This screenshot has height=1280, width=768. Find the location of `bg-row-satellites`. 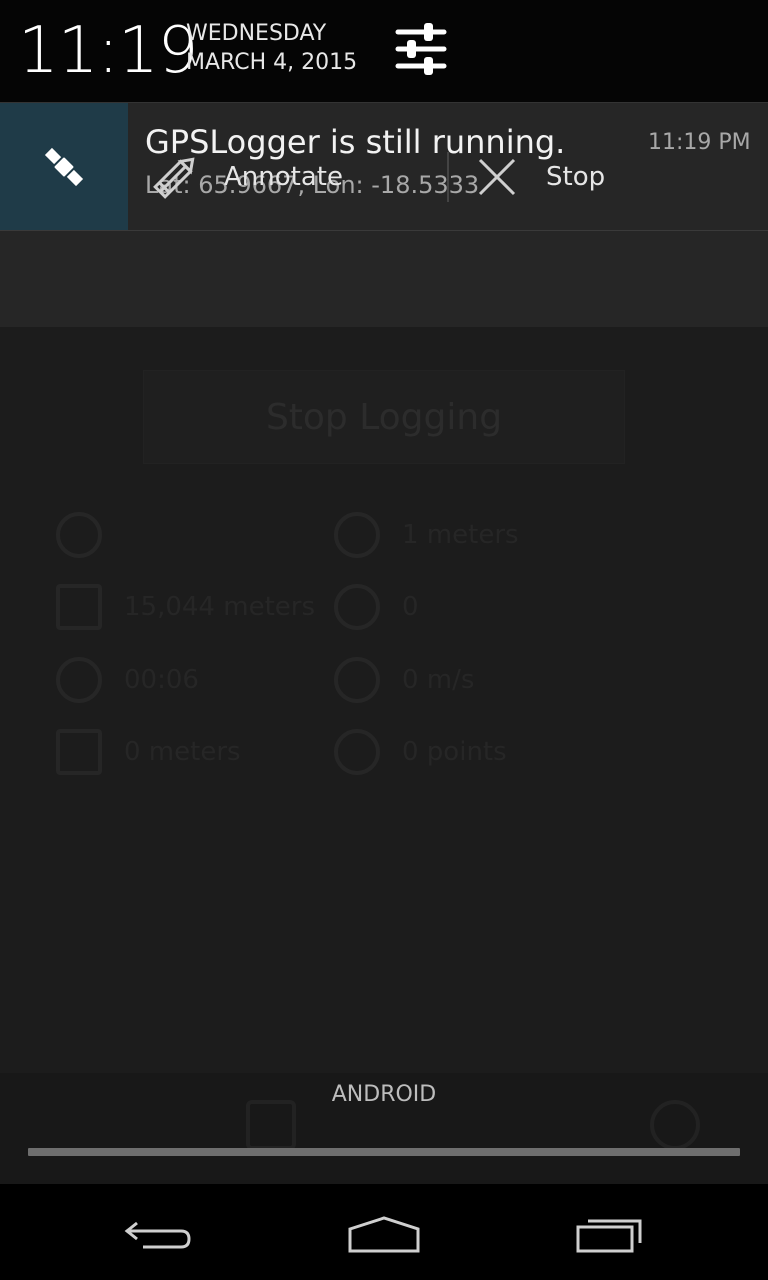

bg-row-satellites is located at coordinates (90, 535).